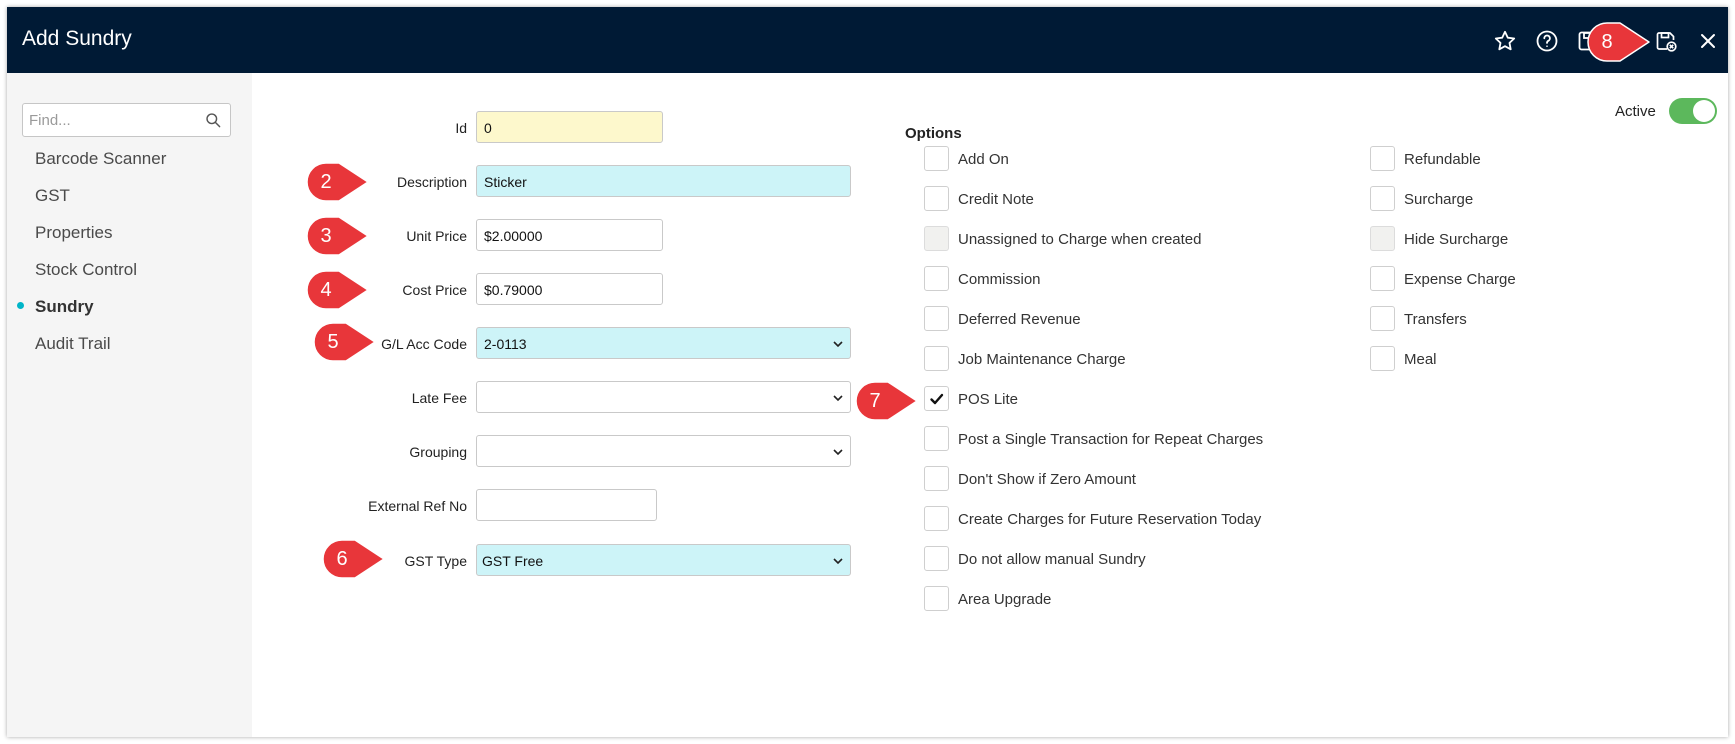 The image size is (1735, 744). What do you see at coordinates (663, 343) in the screenshot?
I see `gl-acc-code-select: 2-0113` at bounding box center [663, 343].